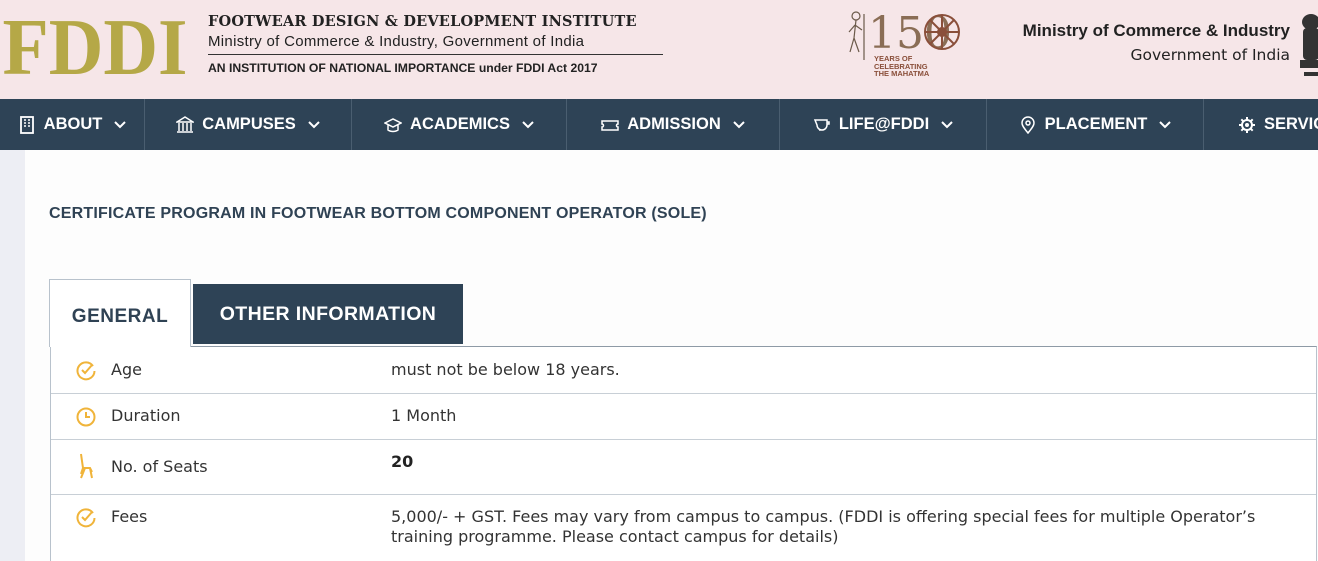  What do you see at coordinates (683, 417) in the screenshot?
I see `info-row-duration: Duration 1 Month` at bounding box center [683, 417].